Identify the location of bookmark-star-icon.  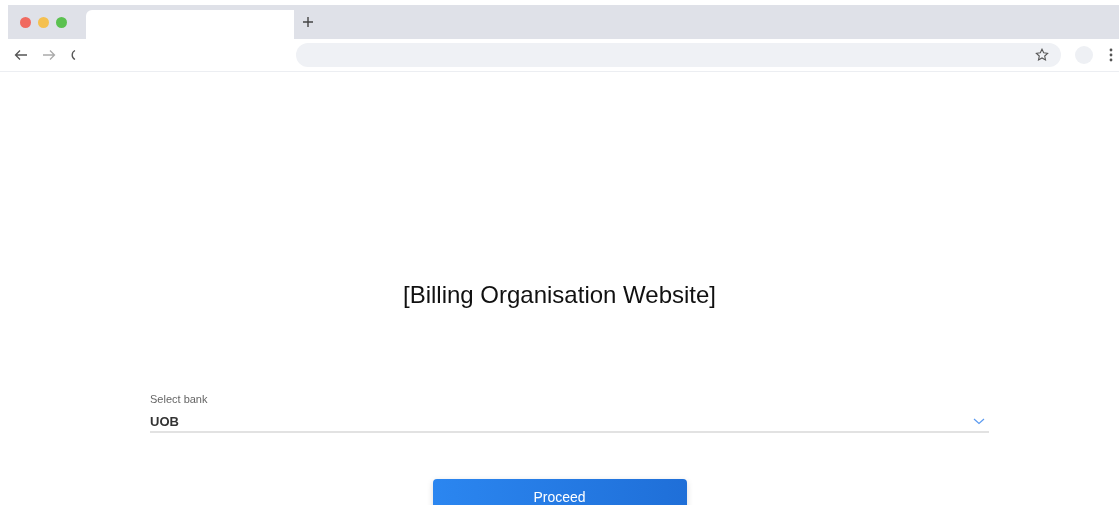
(1042, 55).